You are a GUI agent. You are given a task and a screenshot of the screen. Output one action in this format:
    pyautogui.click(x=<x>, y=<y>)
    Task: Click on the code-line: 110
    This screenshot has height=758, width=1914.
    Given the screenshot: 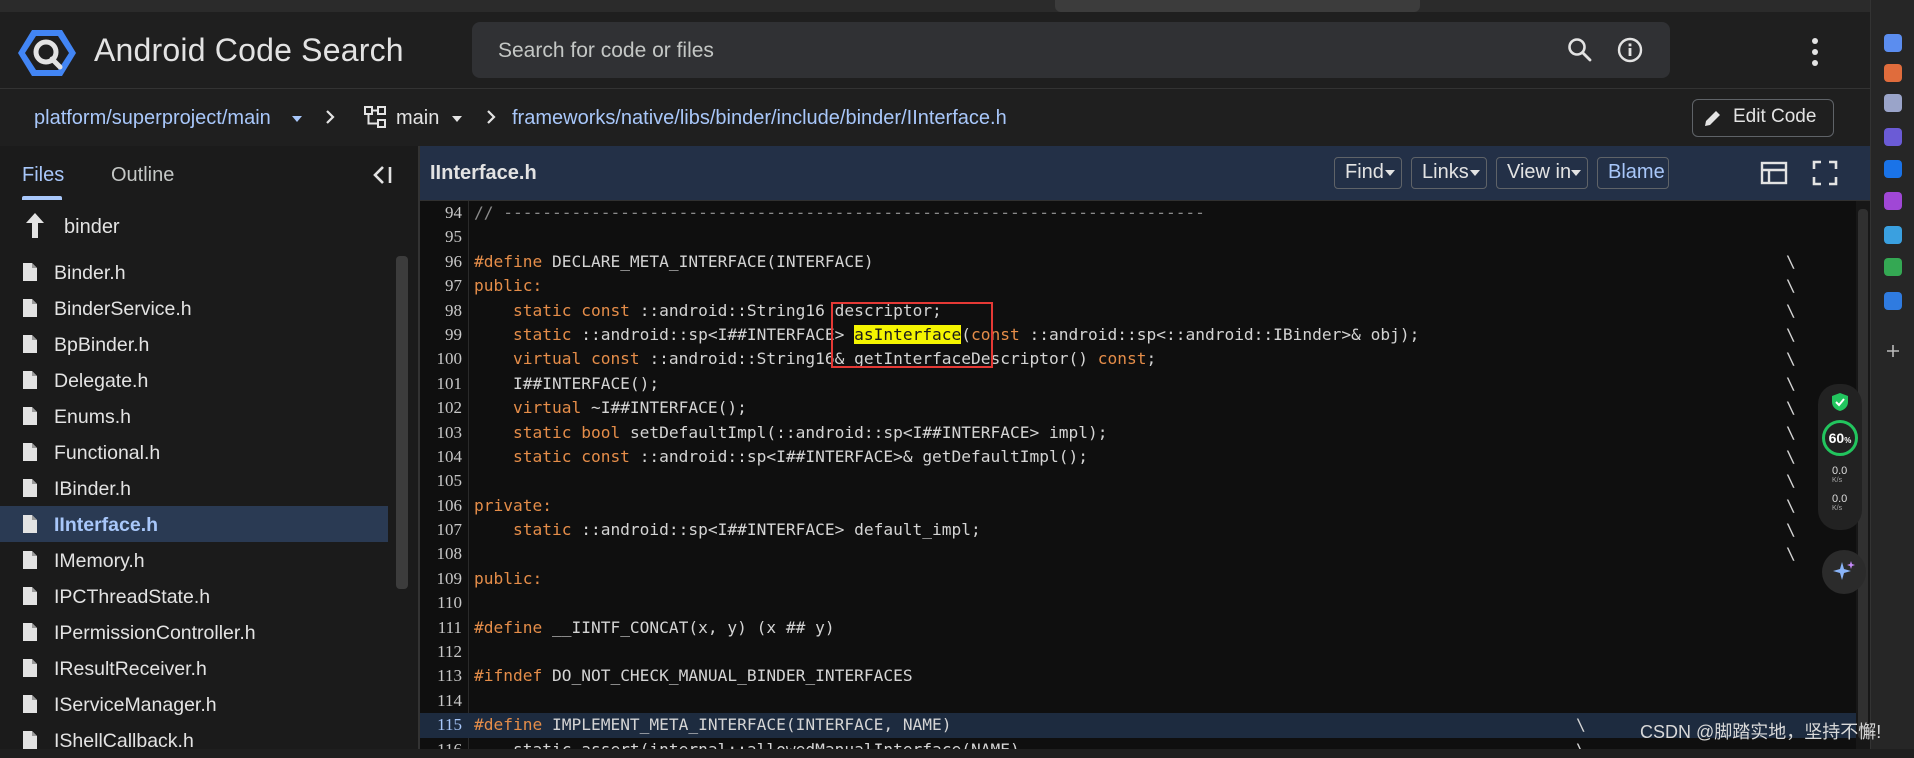 What is the action you would take?
    pyautogui.click(x=1138, y=603)
    